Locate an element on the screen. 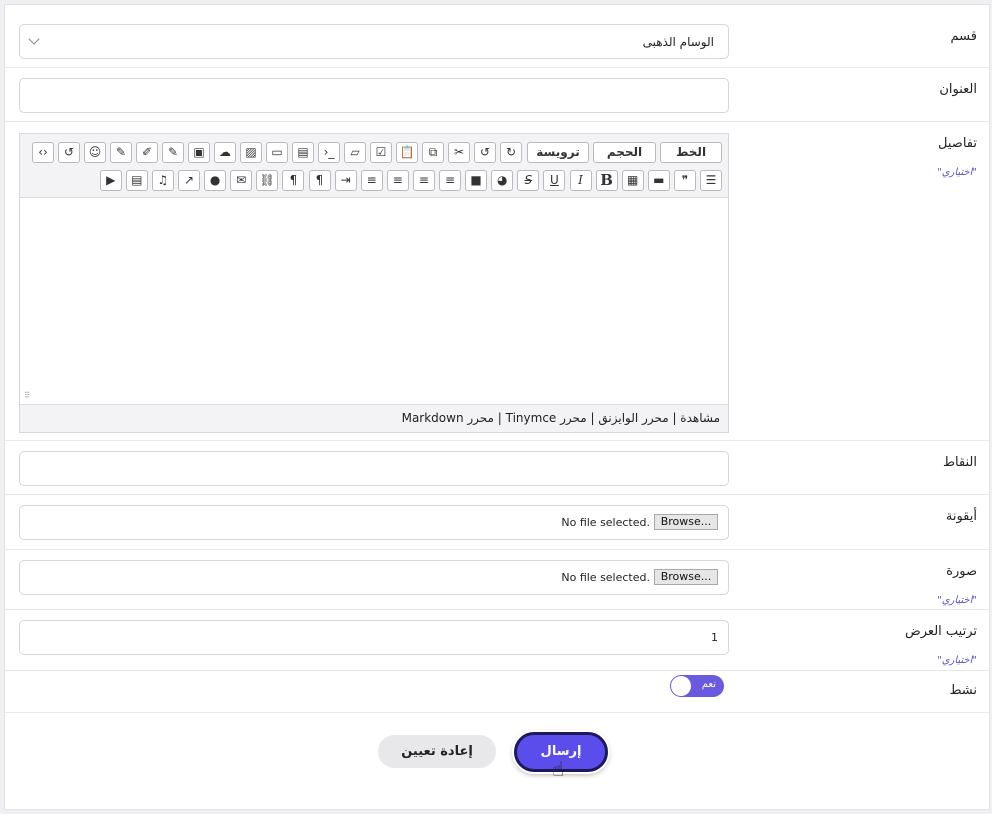 The image size is (992, 814). display-order-value: 1 is located at coordinates (714, 637).